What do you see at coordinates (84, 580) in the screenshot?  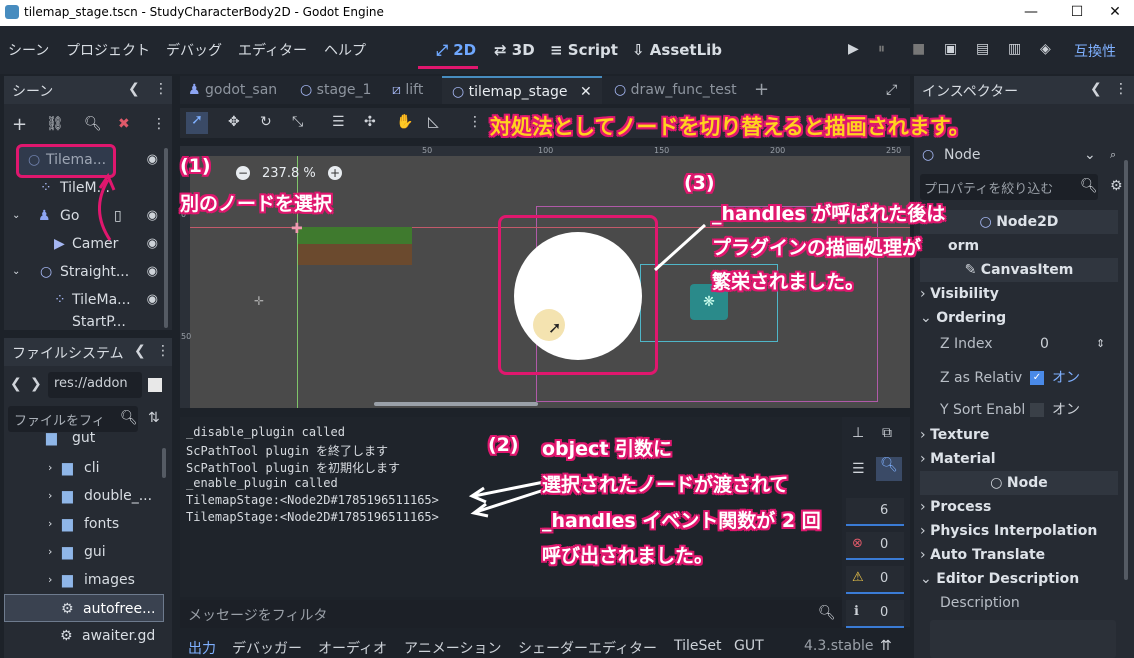 I see `fs-folder-images: › ▆ images` at bounding box center [84, 580].